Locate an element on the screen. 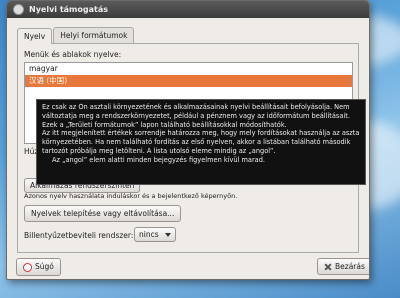  tab-bar: Nyelv Helyi formátumok is located at coordinates (76, 35).